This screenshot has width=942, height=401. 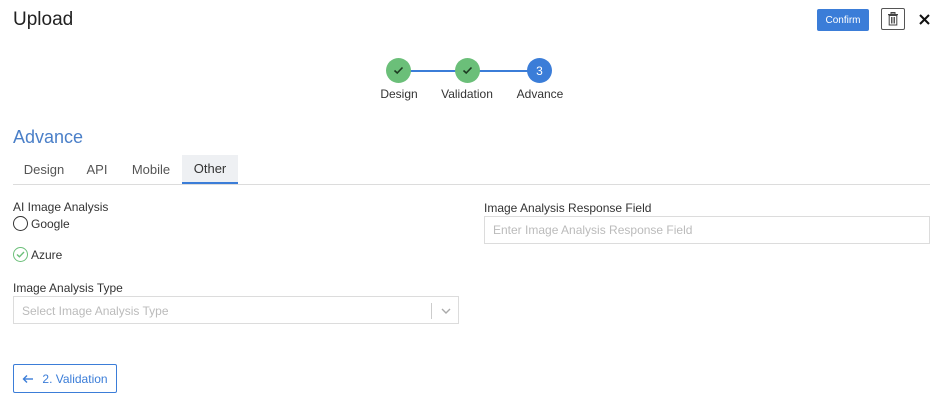 I want to click on select-separator, so click(x=431, y=311).